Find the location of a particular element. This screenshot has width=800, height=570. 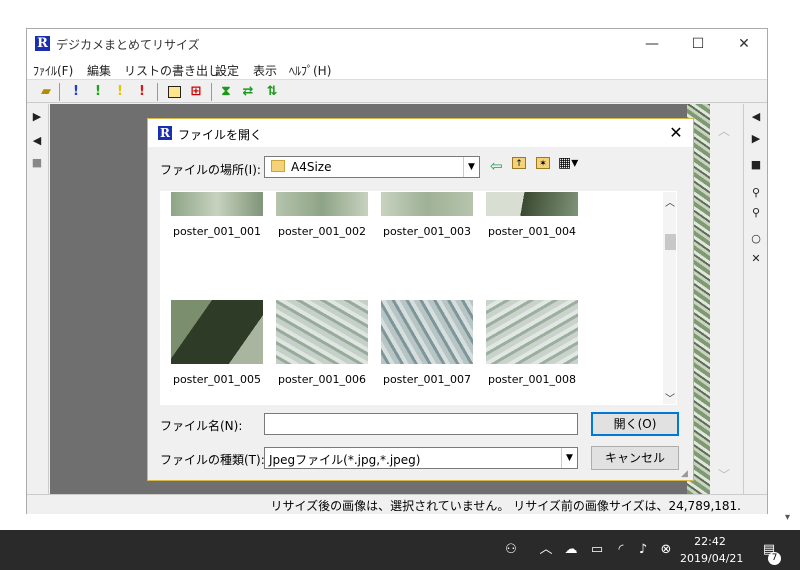

zoom-out-icon: ⚲ is located at coordinates (756, 213).